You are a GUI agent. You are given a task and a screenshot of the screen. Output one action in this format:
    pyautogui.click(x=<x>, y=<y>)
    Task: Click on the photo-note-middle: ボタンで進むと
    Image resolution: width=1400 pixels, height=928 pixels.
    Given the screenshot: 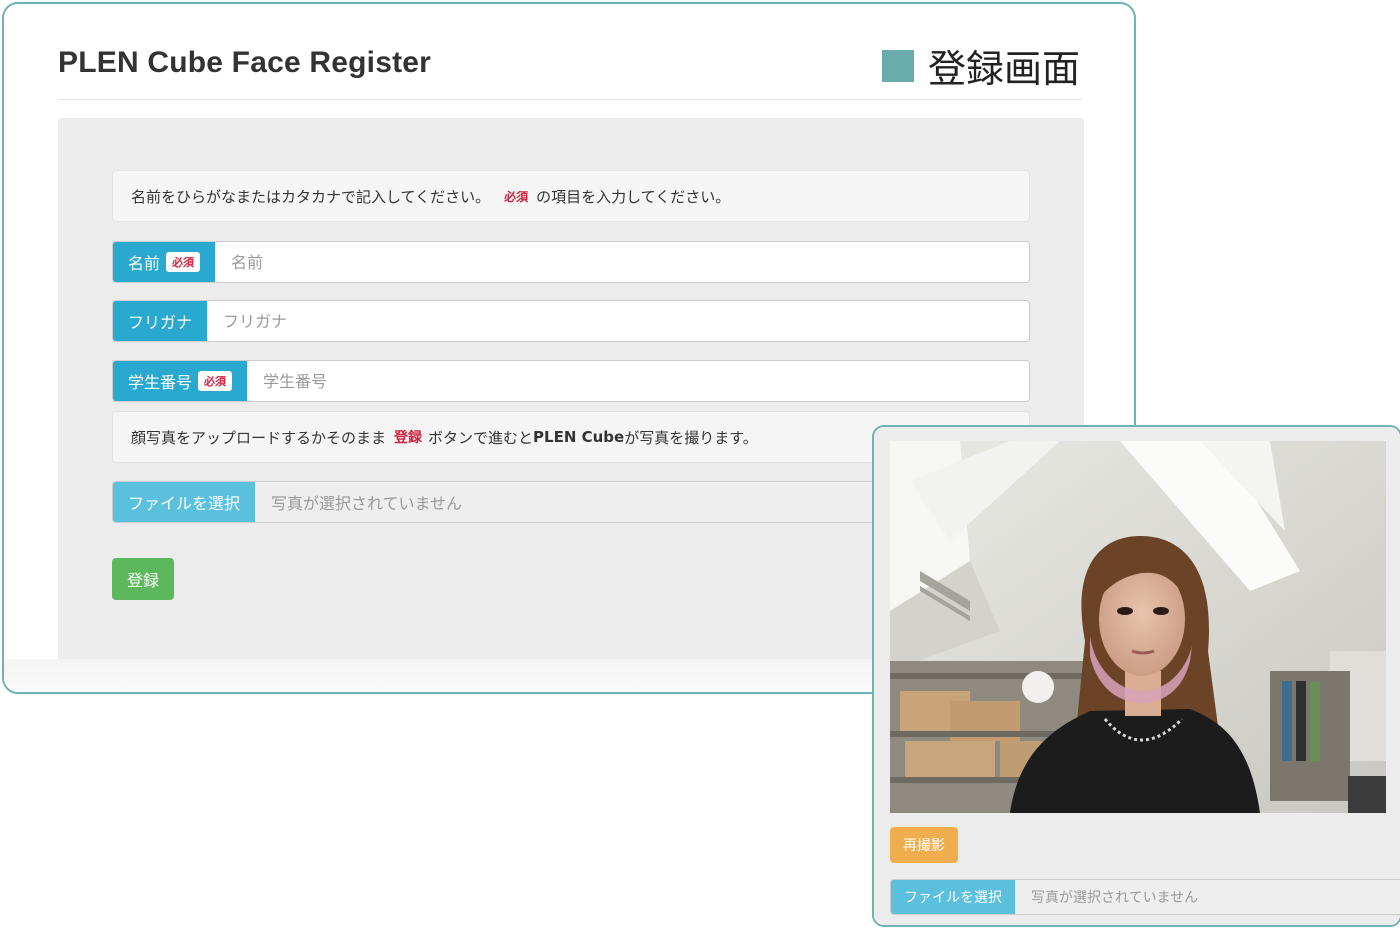 What is the action you would take?
    pyautogui.click(x=481, y=437)
    